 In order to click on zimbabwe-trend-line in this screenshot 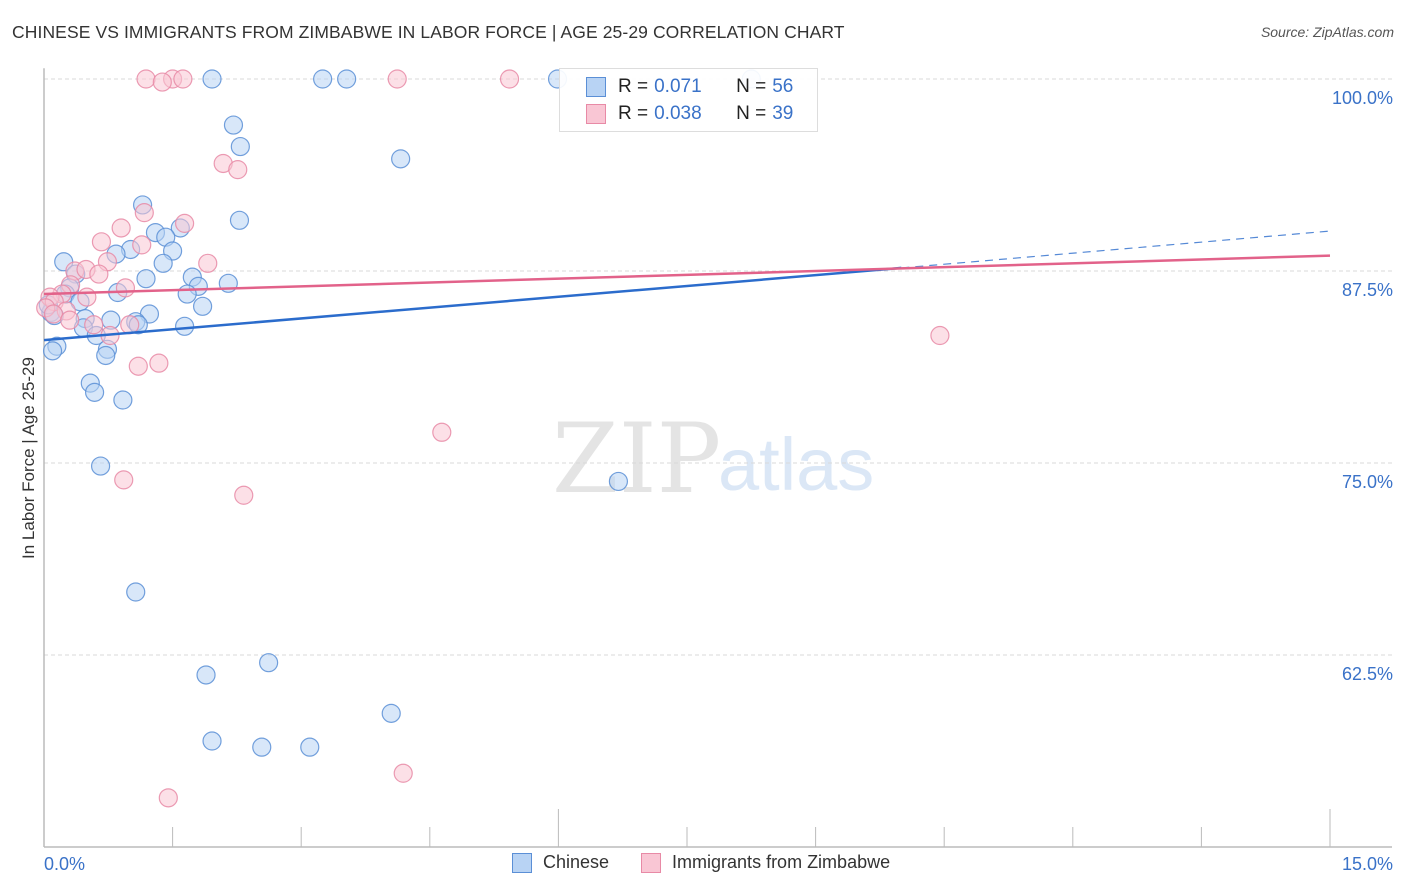, I will do `click(687, 275)`.